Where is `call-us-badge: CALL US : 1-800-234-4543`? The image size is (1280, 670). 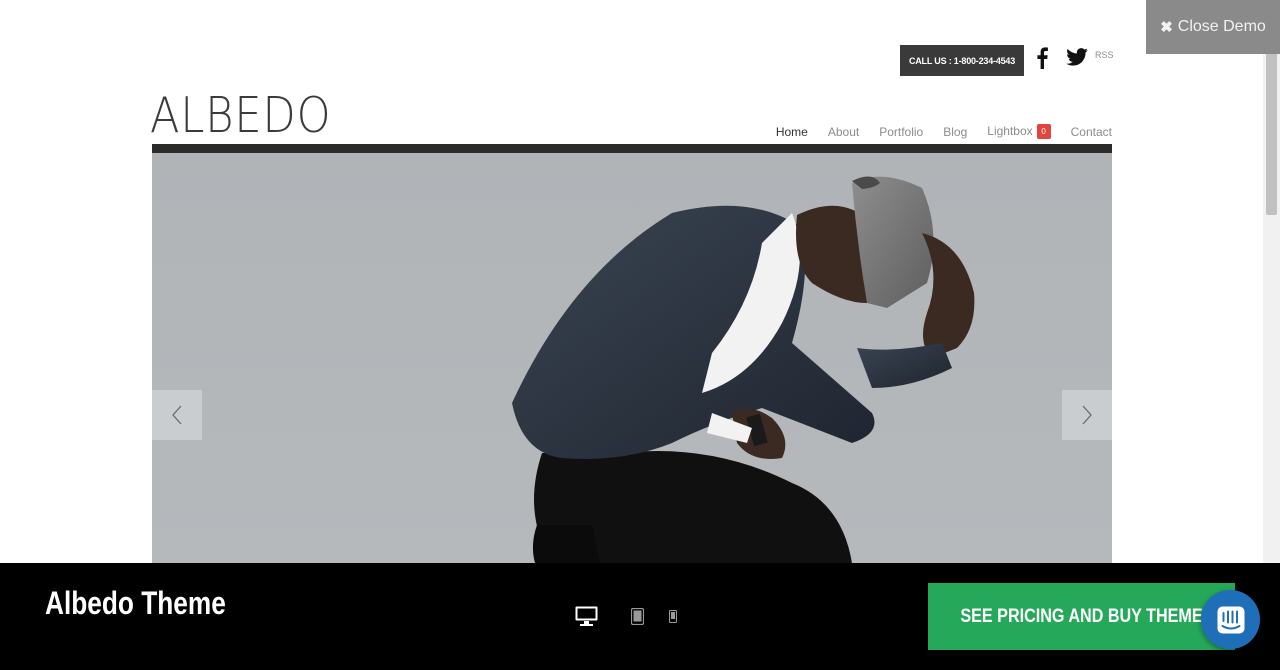 call-us-badge: CALL US : 1-800-234-4543 is located at coordinates (962, 60).